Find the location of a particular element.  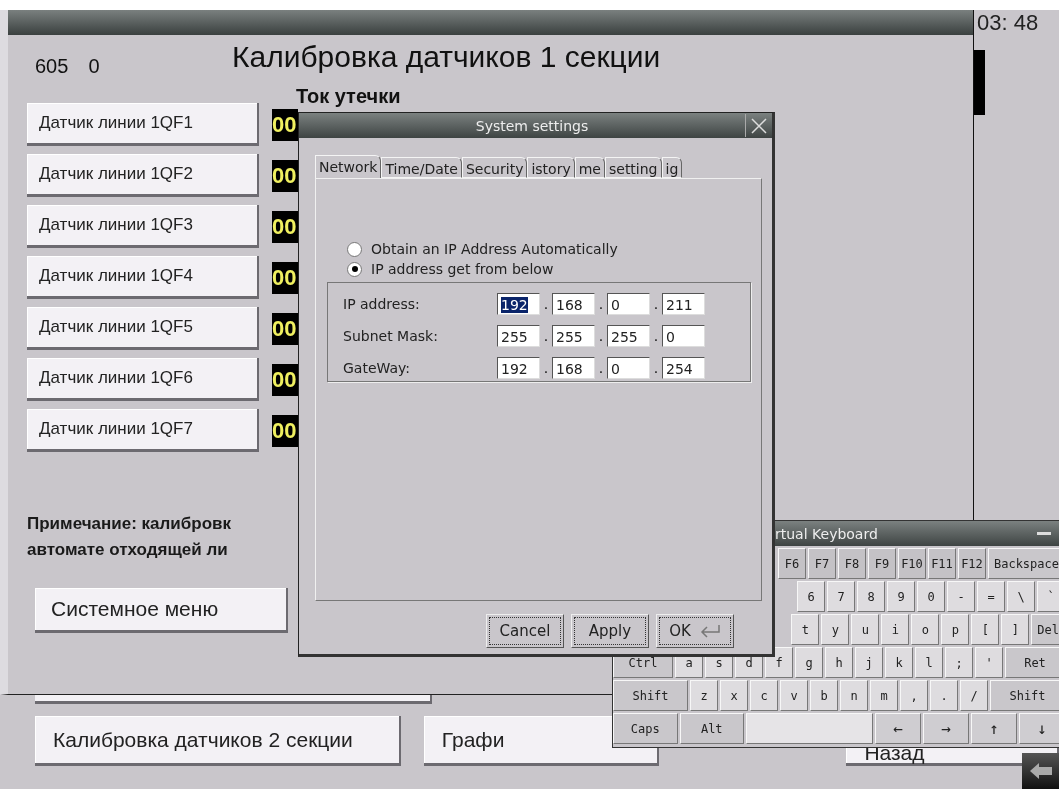

nav-button: Калибровка датчиков 2 секции is located at coordinates (218, 741).